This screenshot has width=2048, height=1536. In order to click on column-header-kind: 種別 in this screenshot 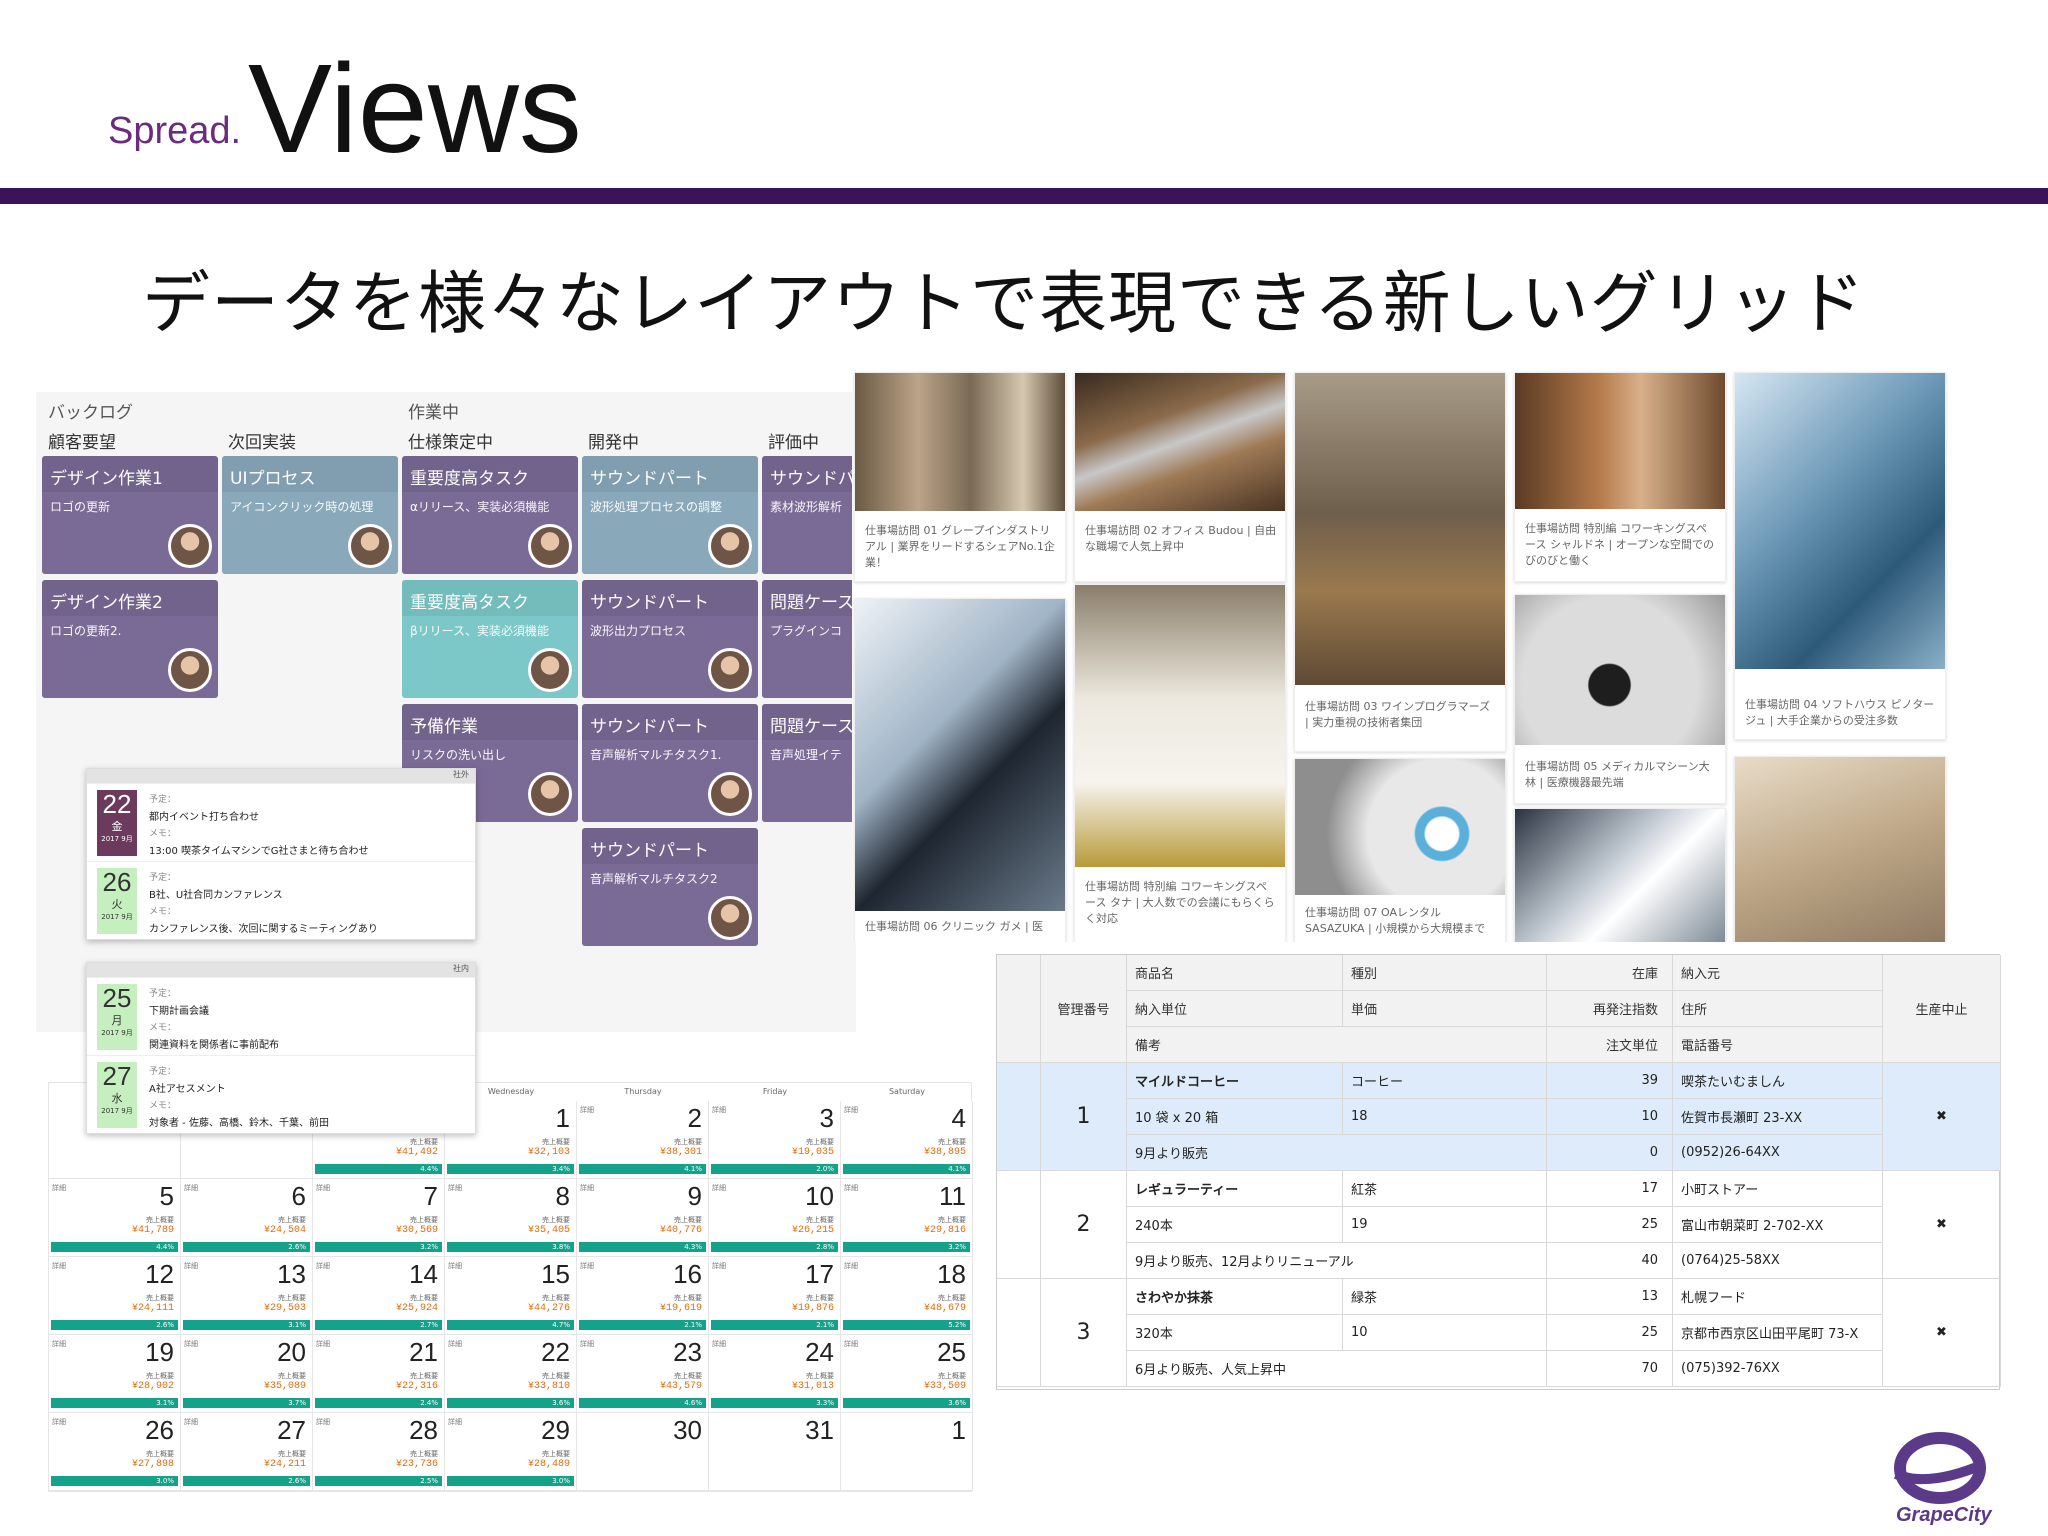, I will do `click(1445, 973)`.